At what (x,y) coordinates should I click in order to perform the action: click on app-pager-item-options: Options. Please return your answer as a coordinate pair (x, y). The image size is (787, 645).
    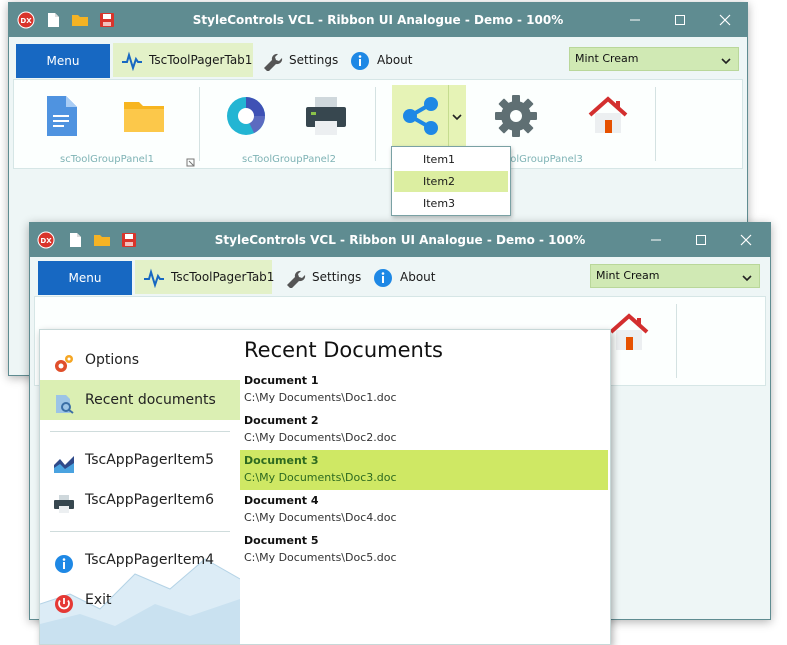
    Looking at the image, I should click on (140, 360).